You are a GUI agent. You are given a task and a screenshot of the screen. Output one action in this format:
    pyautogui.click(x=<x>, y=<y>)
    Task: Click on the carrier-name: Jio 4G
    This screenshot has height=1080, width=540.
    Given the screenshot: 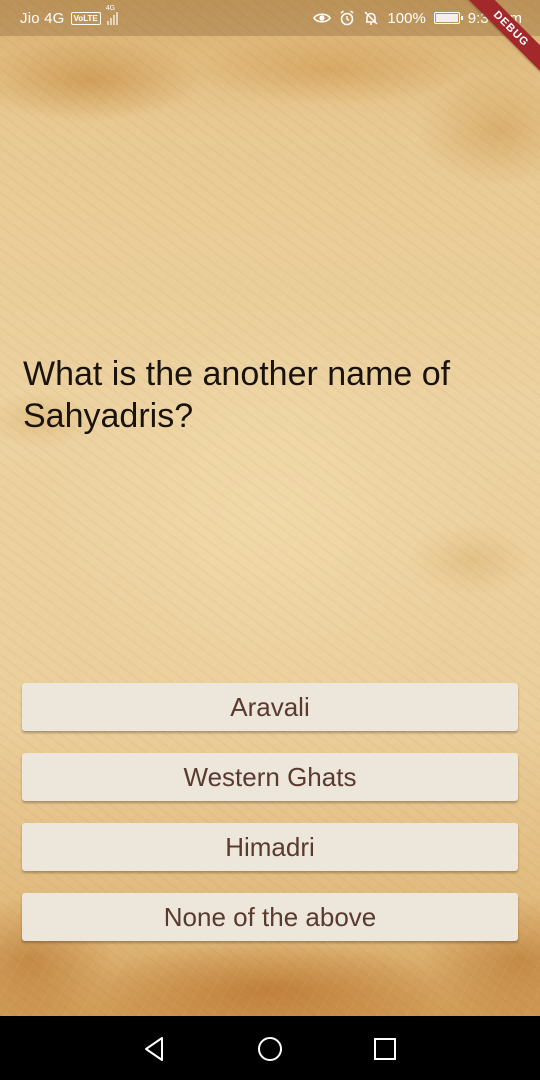 What is the action you would take?
    pyautogui.click(x=42, y=18)
    